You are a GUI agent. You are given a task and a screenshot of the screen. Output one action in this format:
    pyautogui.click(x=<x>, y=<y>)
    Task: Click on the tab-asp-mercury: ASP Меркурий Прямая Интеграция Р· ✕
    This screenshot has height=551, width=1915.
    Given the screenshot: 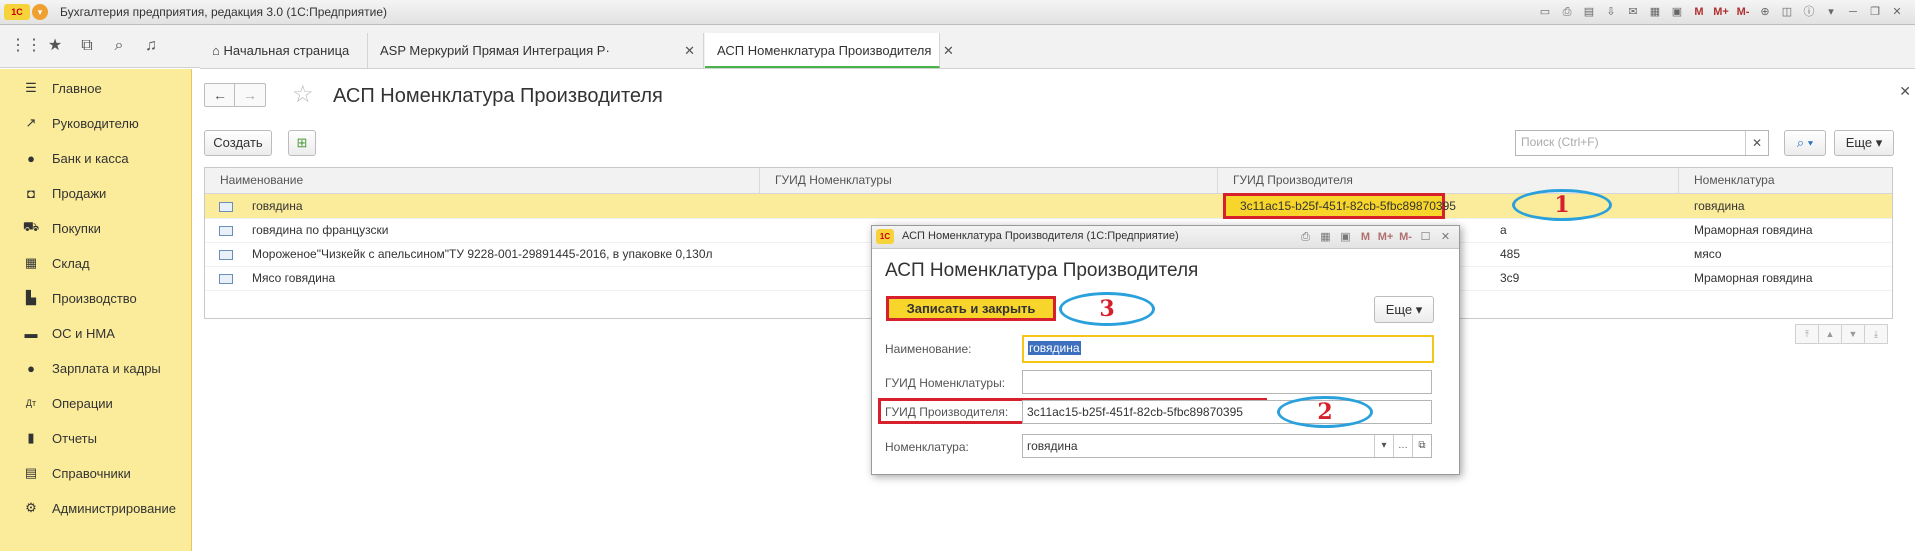 What is the action you would take?
    pyautogui.click(x=536, y=50)
    